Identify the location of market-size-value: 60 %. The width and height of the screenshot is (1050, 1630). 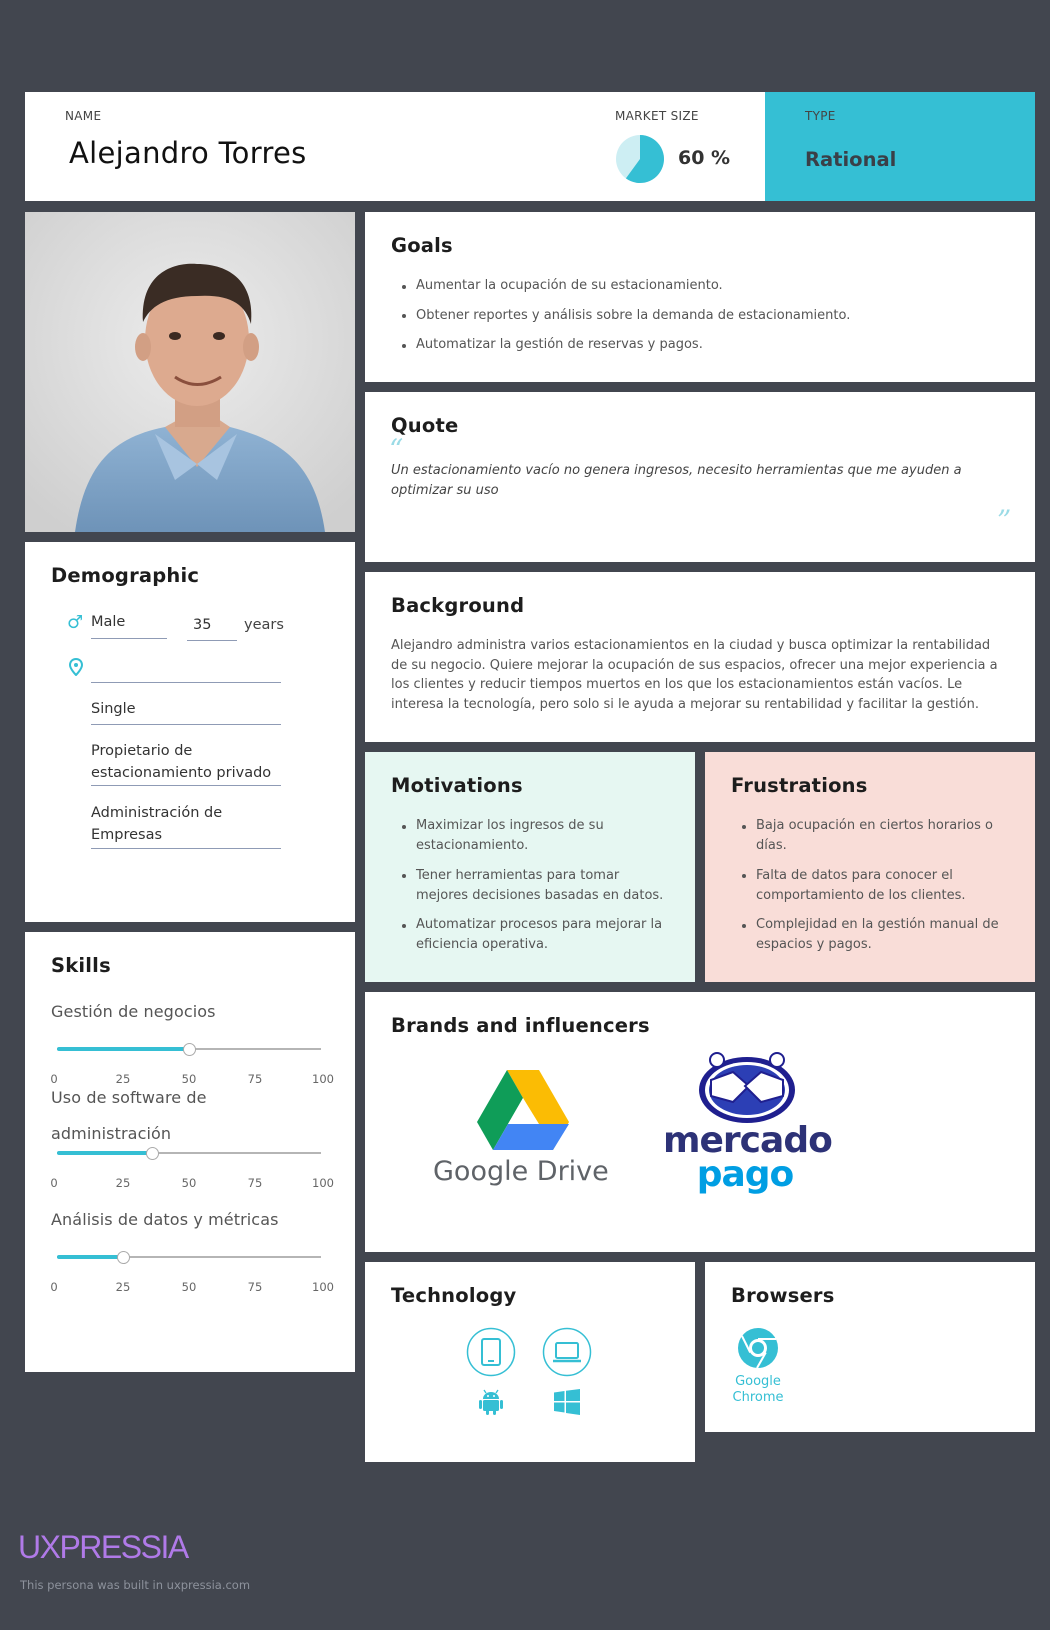
(704, 158).